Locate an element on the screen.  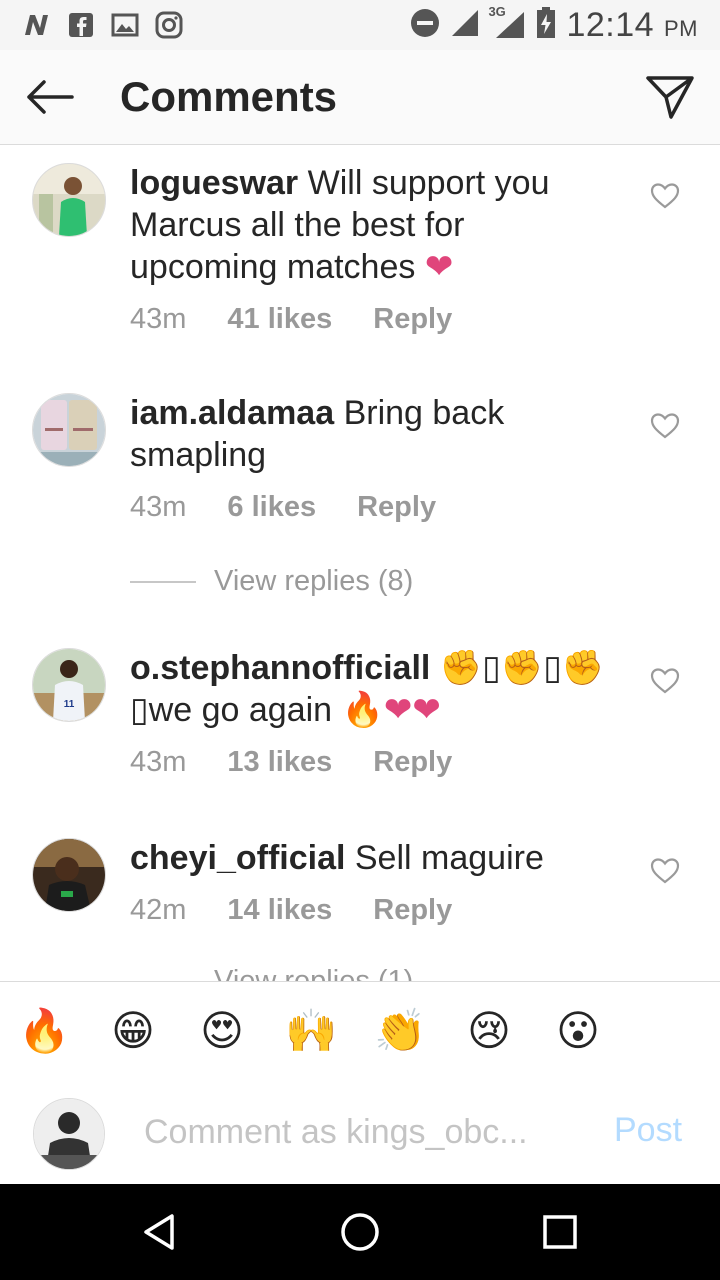
comment-username: iam.aldamaa is located at coordinates (232, 413).